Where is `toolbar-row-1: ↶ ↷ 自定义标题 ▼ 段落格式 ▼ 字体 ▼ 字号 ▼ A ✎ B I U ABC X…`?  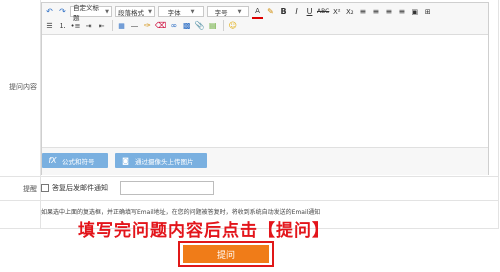
toolbar-row-1: ↶ ↷ 自定义标题 ▼ 段落格式 ▼ 字体 ▼ 字号 ▼ A ✎ B I U ABC X… is located at coordinates (239, 13).